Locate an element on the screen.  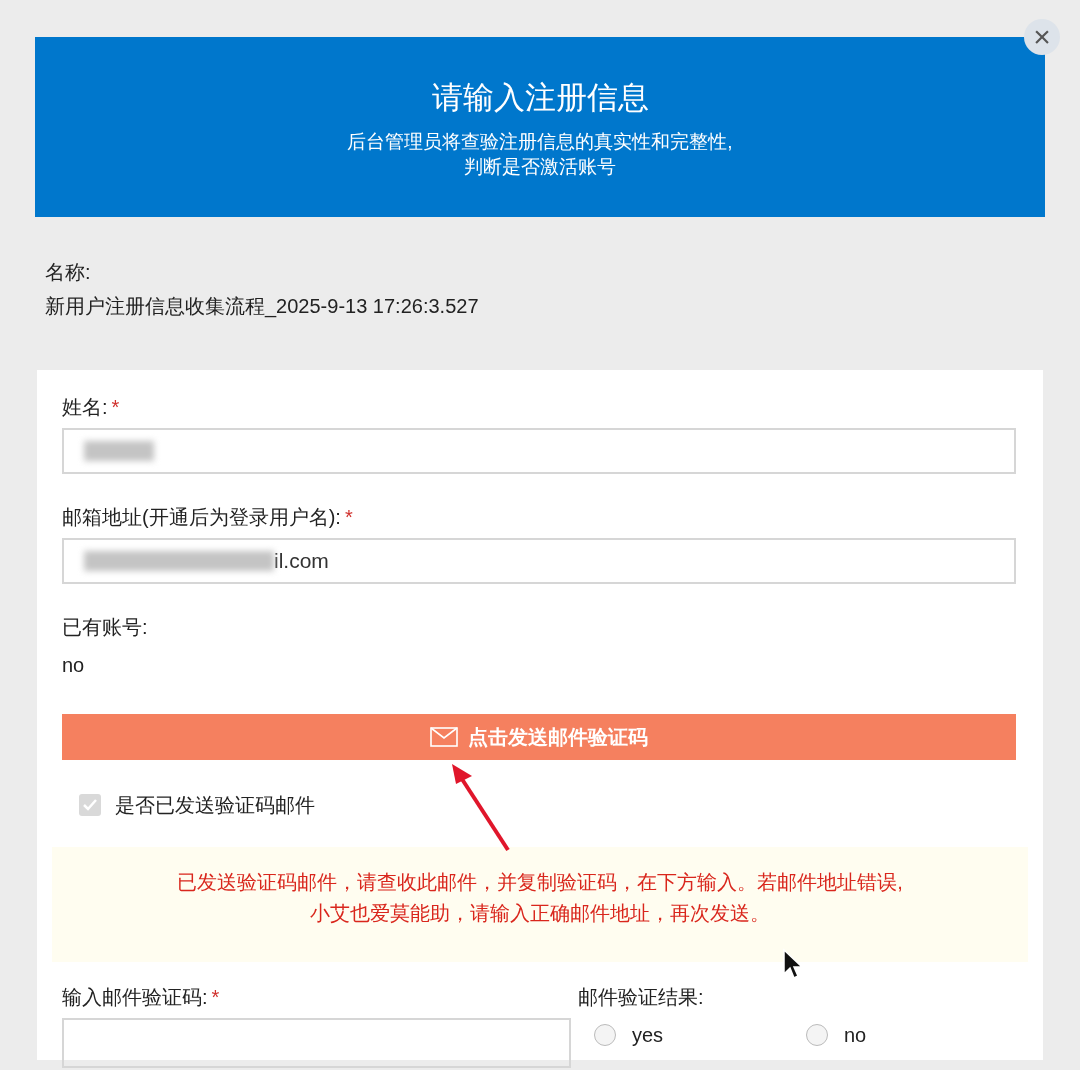
mail-icon is located at coordinates (444, 737).